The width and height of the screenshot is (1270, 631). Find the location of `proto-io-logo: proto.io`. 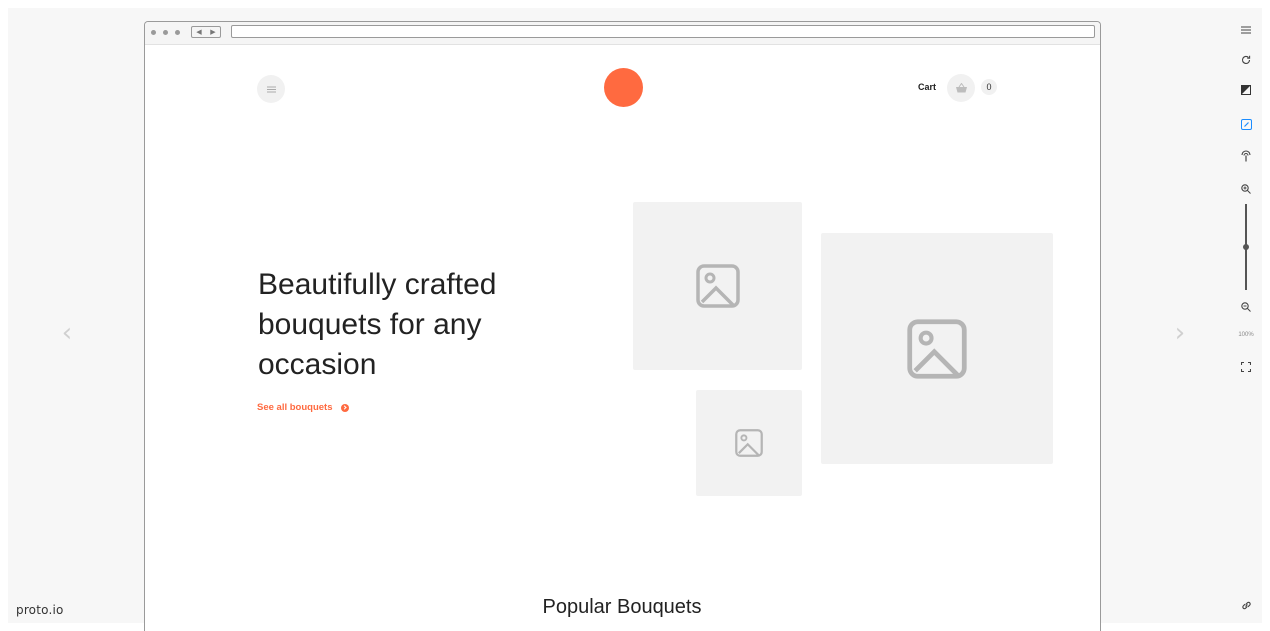

proto-io-logo: proto.io is located at coordinates (40, 610).